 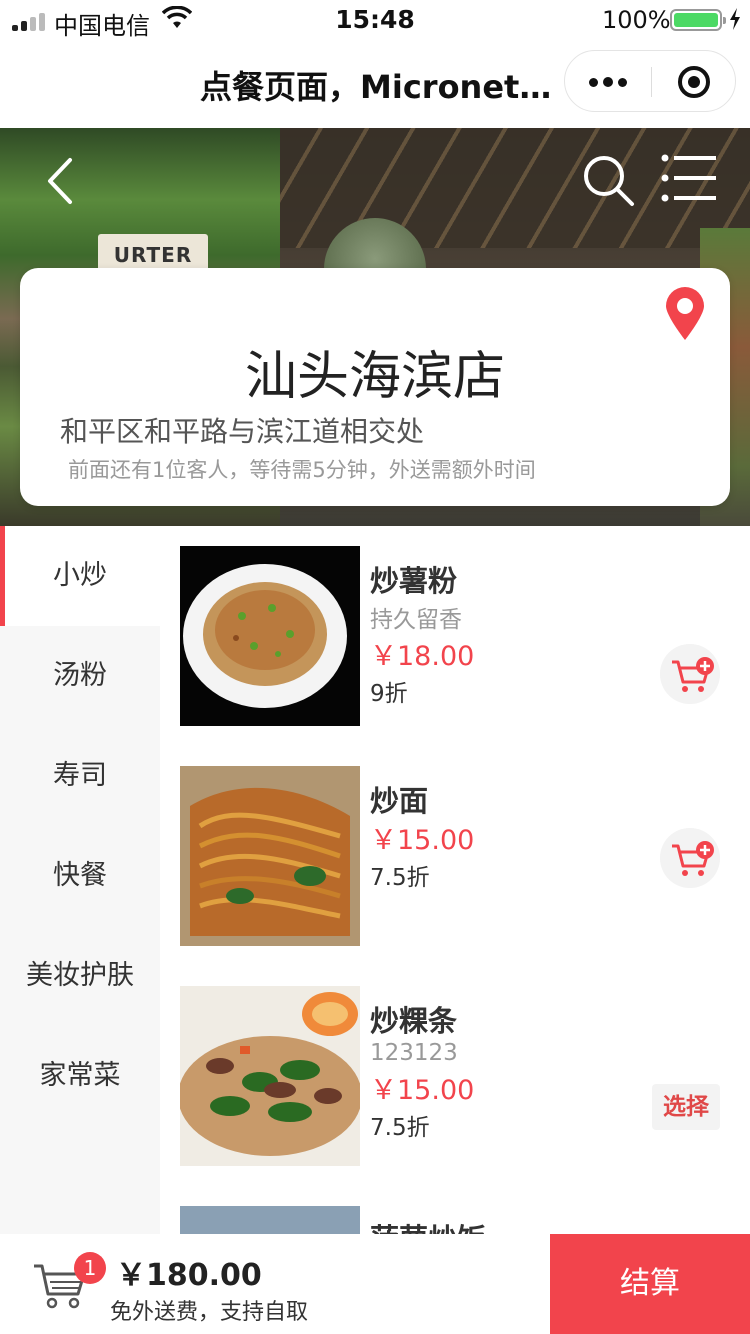 I want to click on mini-program-capsule, so click(x=650, y=81).